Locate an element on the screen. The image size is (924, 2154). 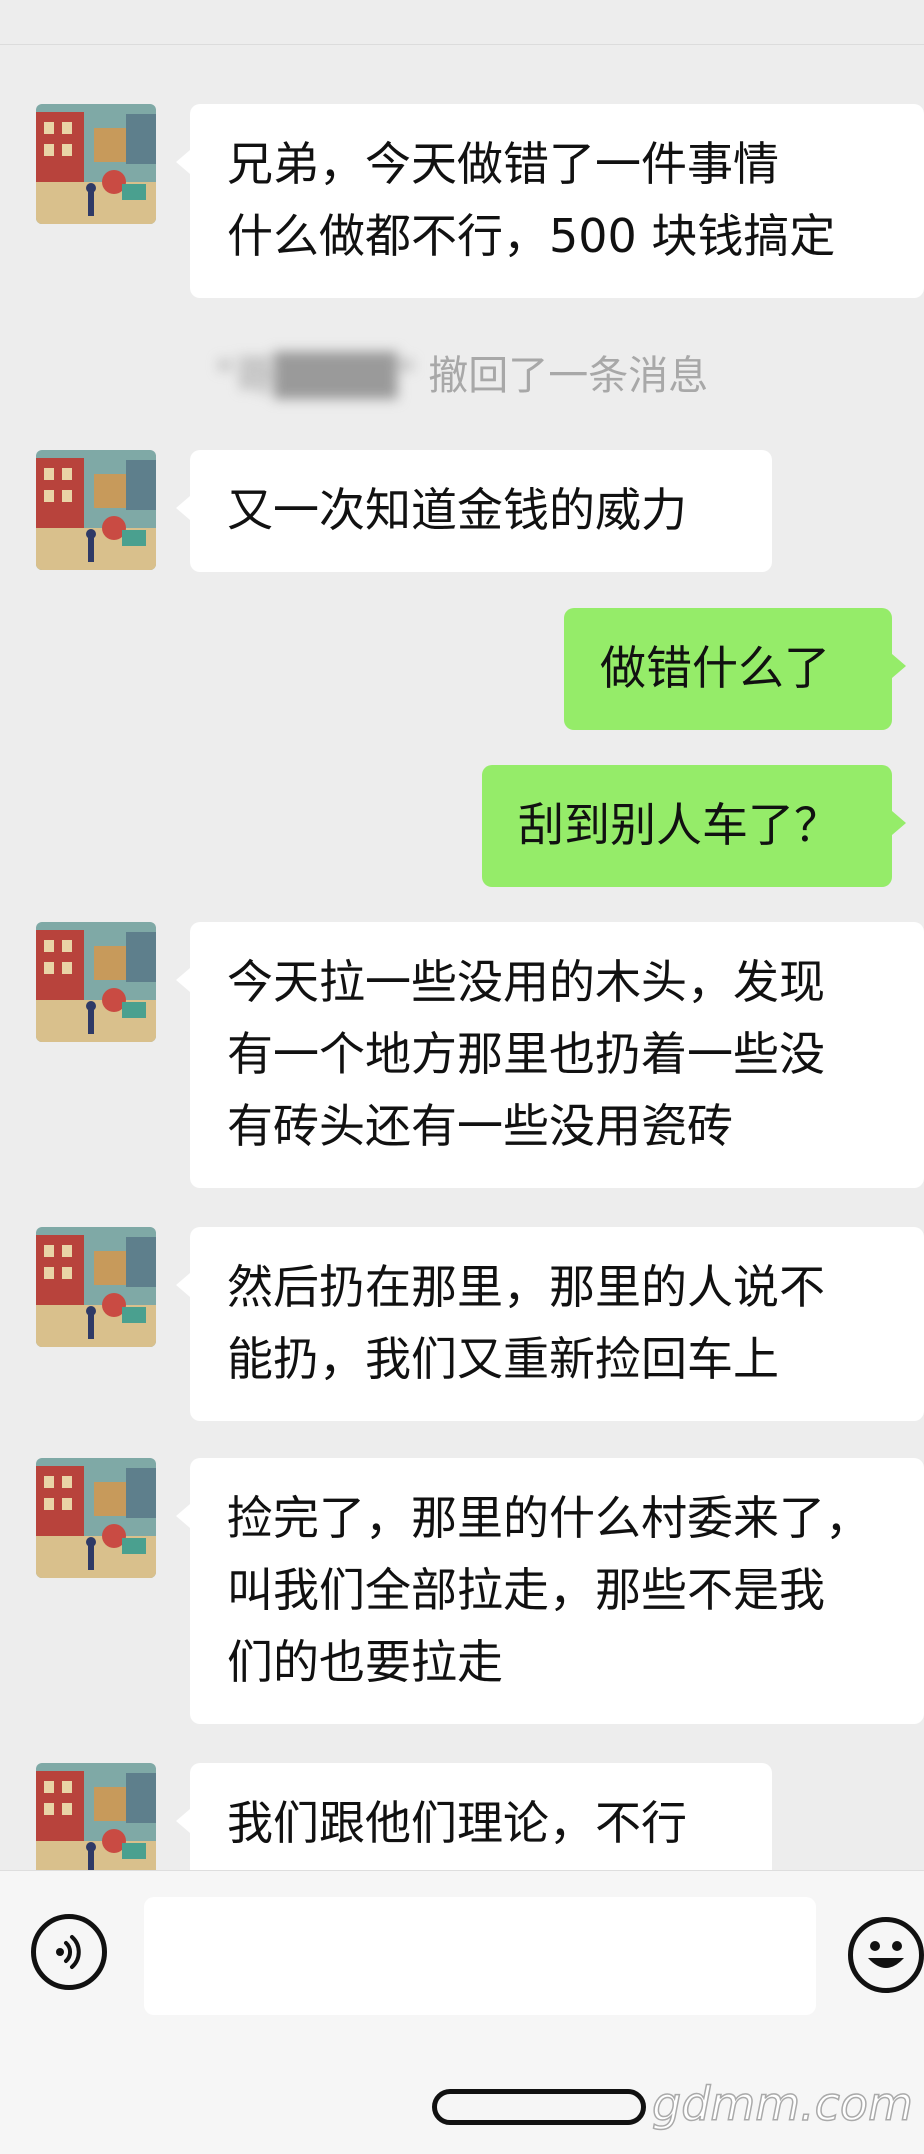
blurred-contact-name: "哥████" is located at coordinates (315, 376).